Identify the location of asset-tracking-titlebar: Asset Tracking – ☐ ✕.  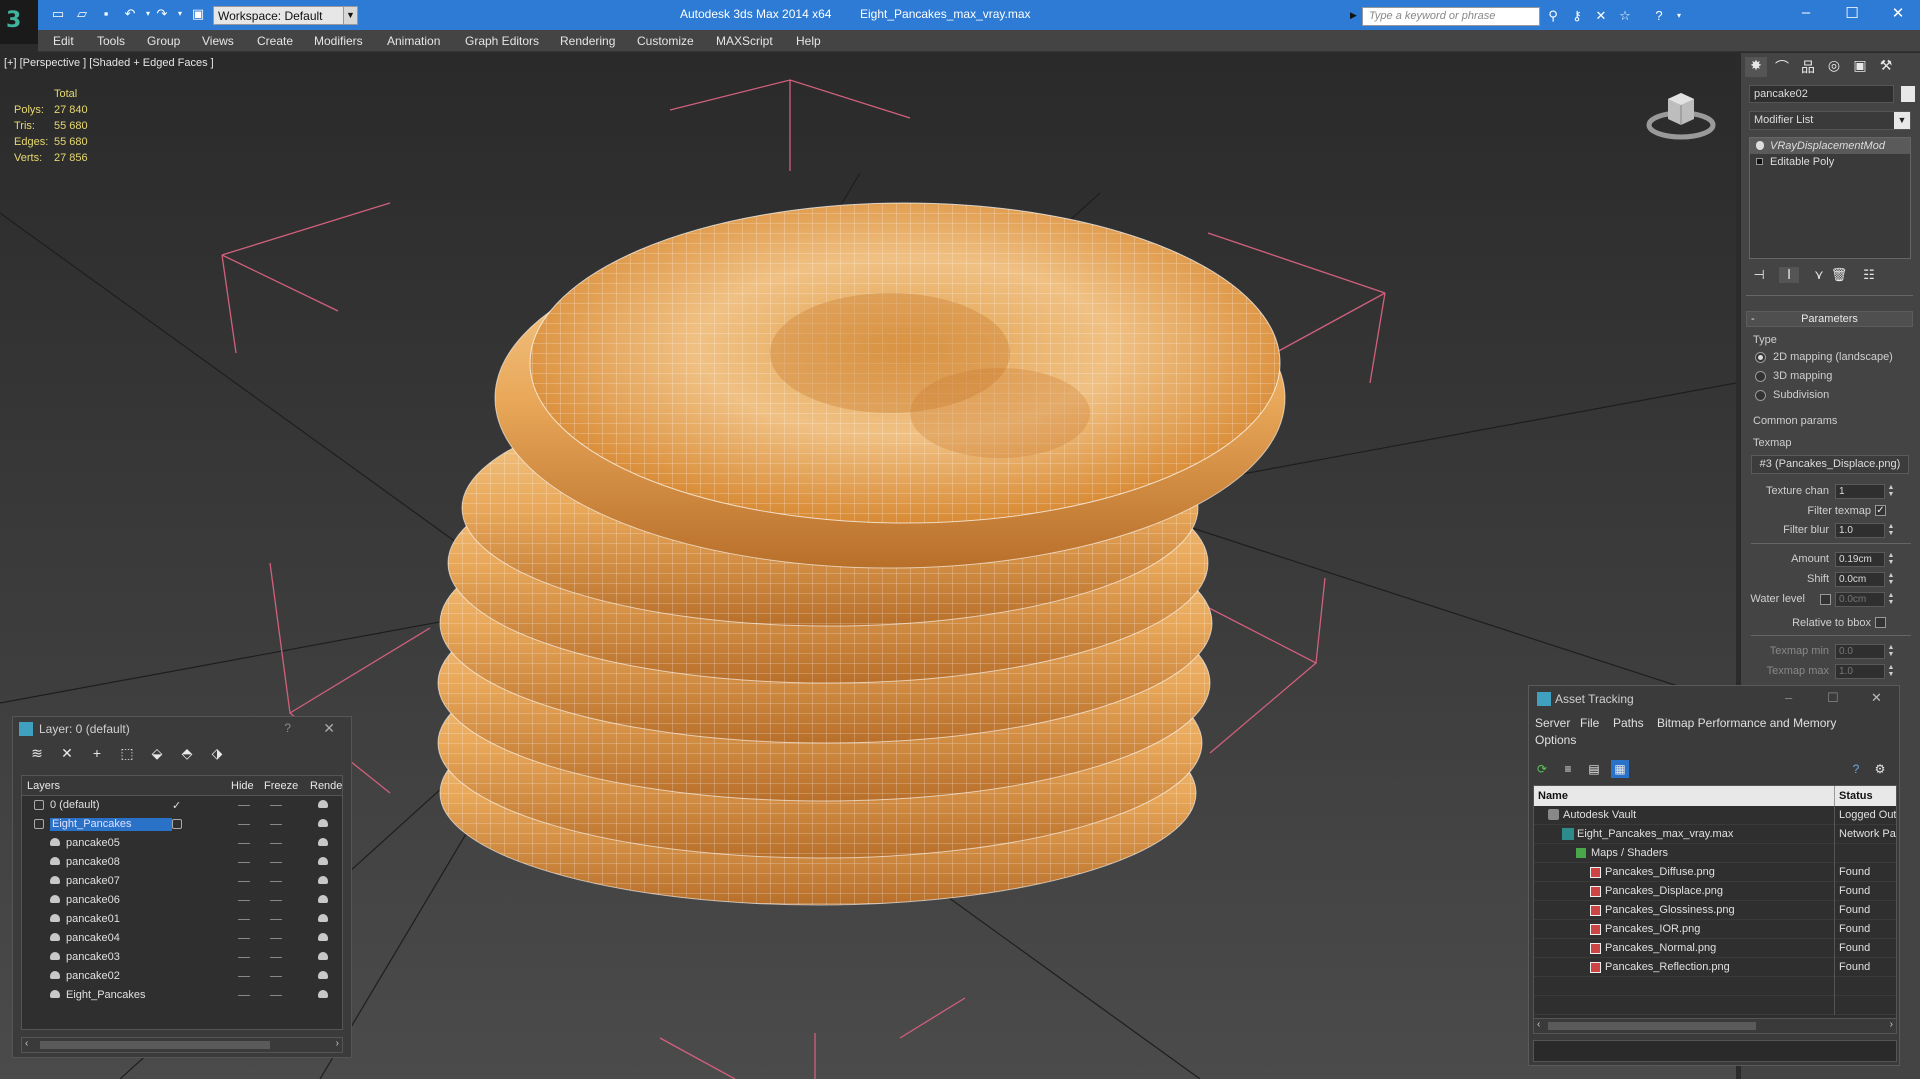
(1714, 699).